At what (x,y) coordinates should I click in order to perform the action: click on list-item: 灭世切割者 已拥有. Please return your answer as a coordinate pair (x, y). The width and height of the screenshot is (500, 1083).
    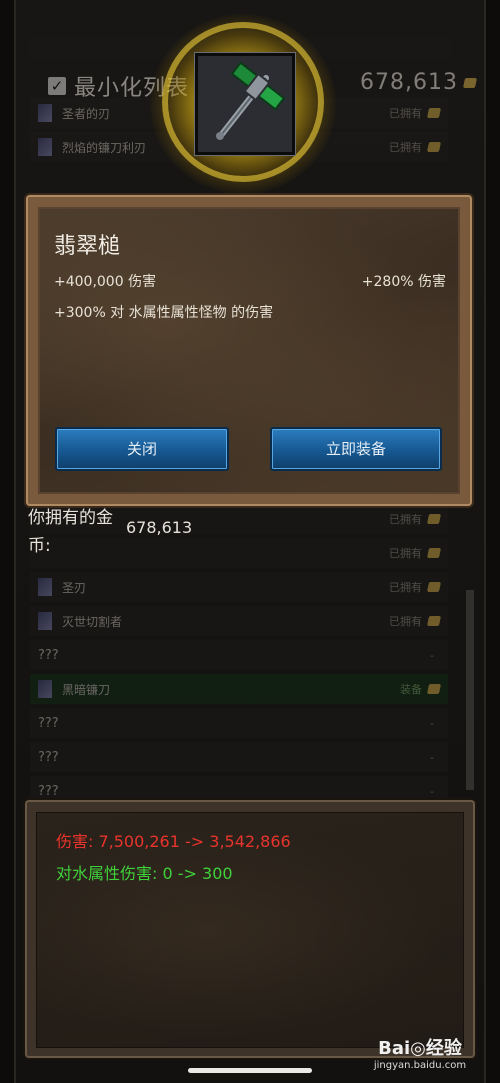
    Looking at the image, I should click on (239, 621).